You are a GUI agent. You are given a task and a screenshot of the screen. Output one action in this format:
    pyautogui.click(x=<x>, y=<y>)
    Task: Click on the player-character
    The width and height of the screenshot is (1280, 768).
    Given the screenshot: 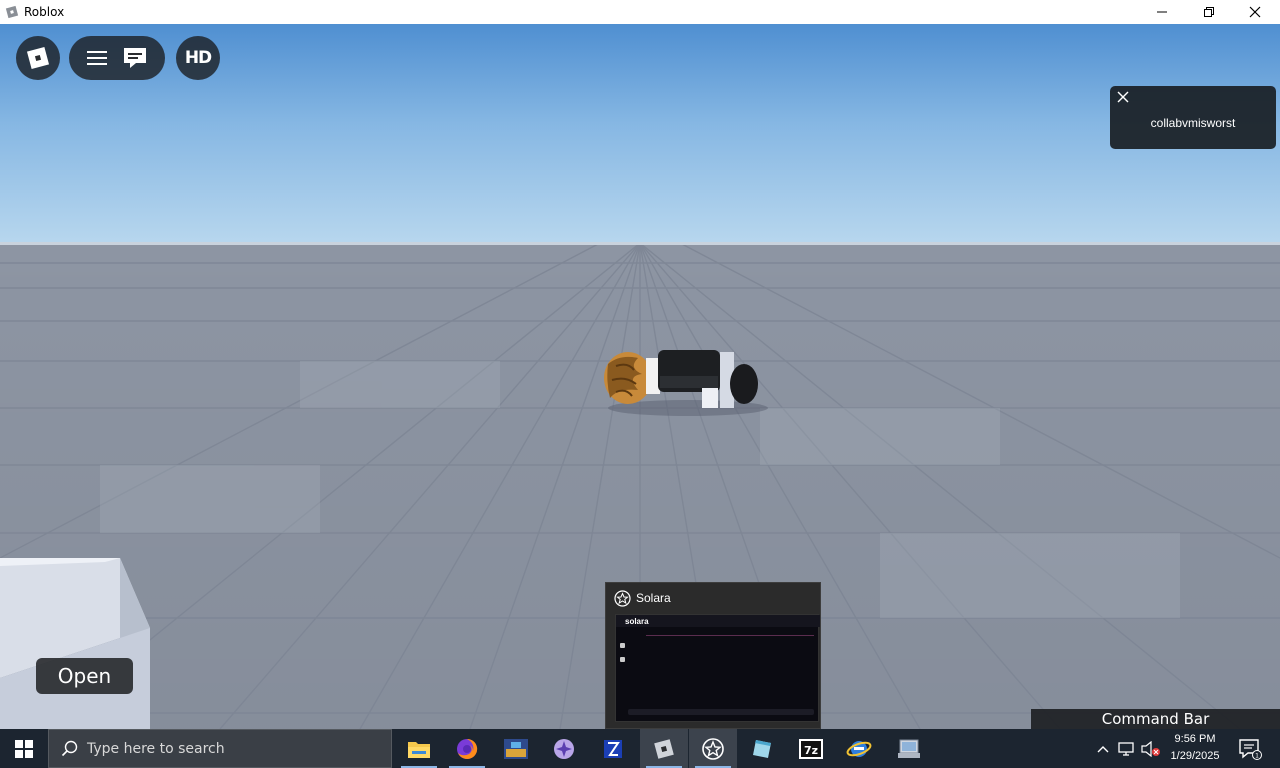 What is the action you would take?
    pyautogui.click(x=683, y=382)
    